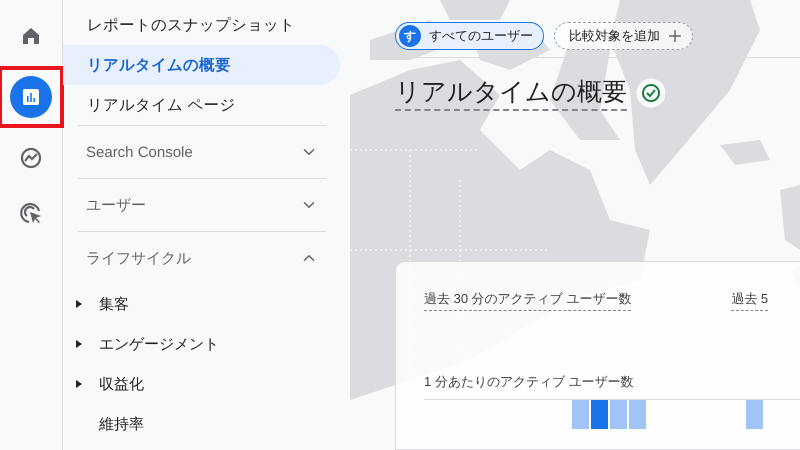  What do you see at coordinates (31, 36) in the screenshot?
I see `home-icon` at bounding box center [31, 36].